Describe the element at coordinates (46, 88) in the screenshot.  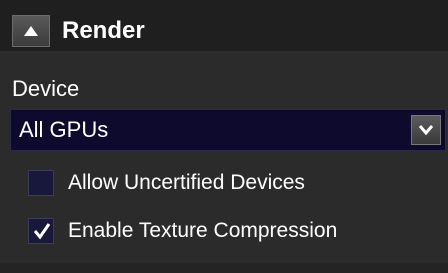
I see `device-label: Device` at that location.